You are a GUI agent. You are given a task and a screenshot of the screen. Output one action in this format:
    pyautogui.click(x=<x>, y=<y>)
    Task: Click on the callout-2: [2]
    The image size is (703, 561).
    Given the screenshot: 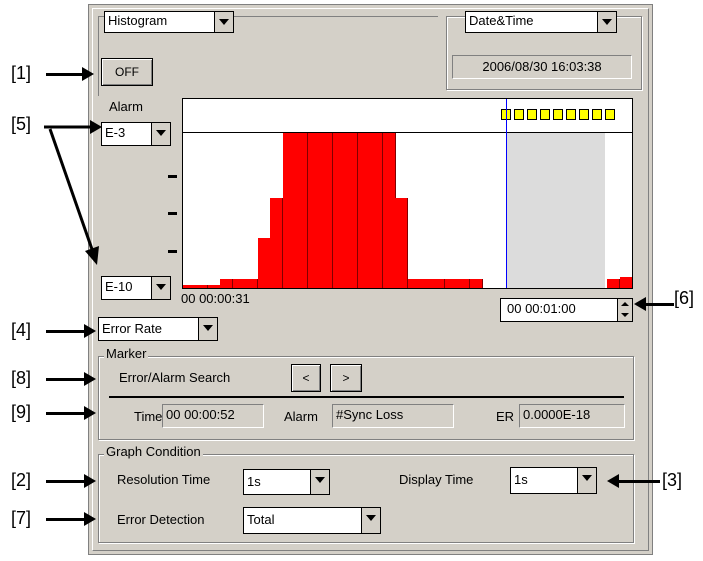 What is the action you would take?
    pyautogui.click(x=21, y=480)
    